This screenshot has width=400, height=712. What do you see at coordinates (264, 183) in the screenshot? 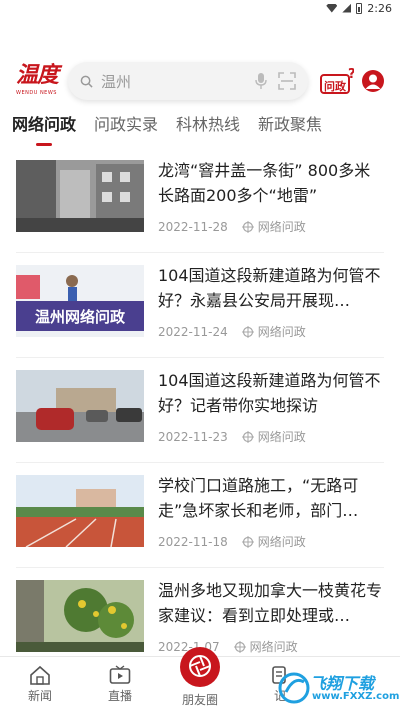
I see `article-title: 龙湾“窨井盖一条街” 800多米长路面200多个“地雷”` at bounding box center [264, 183].